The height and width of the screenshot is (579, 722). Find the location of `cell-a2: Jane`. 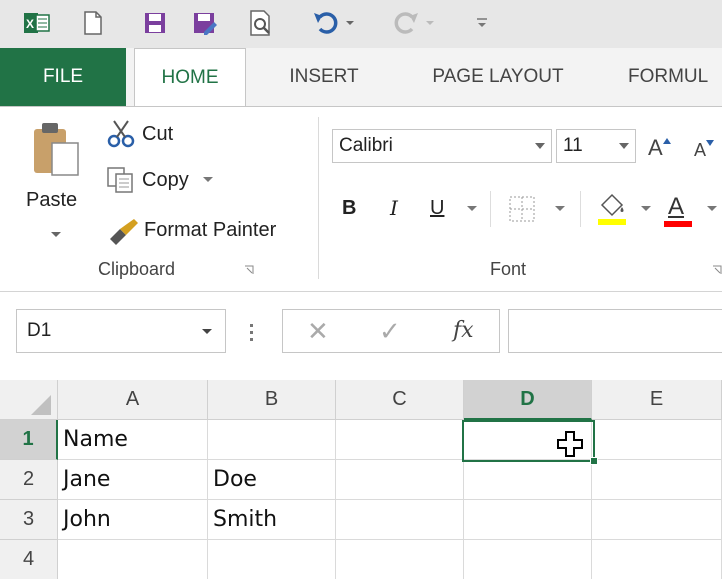

cell-a2: Jane is located at coordinates (133, 480).